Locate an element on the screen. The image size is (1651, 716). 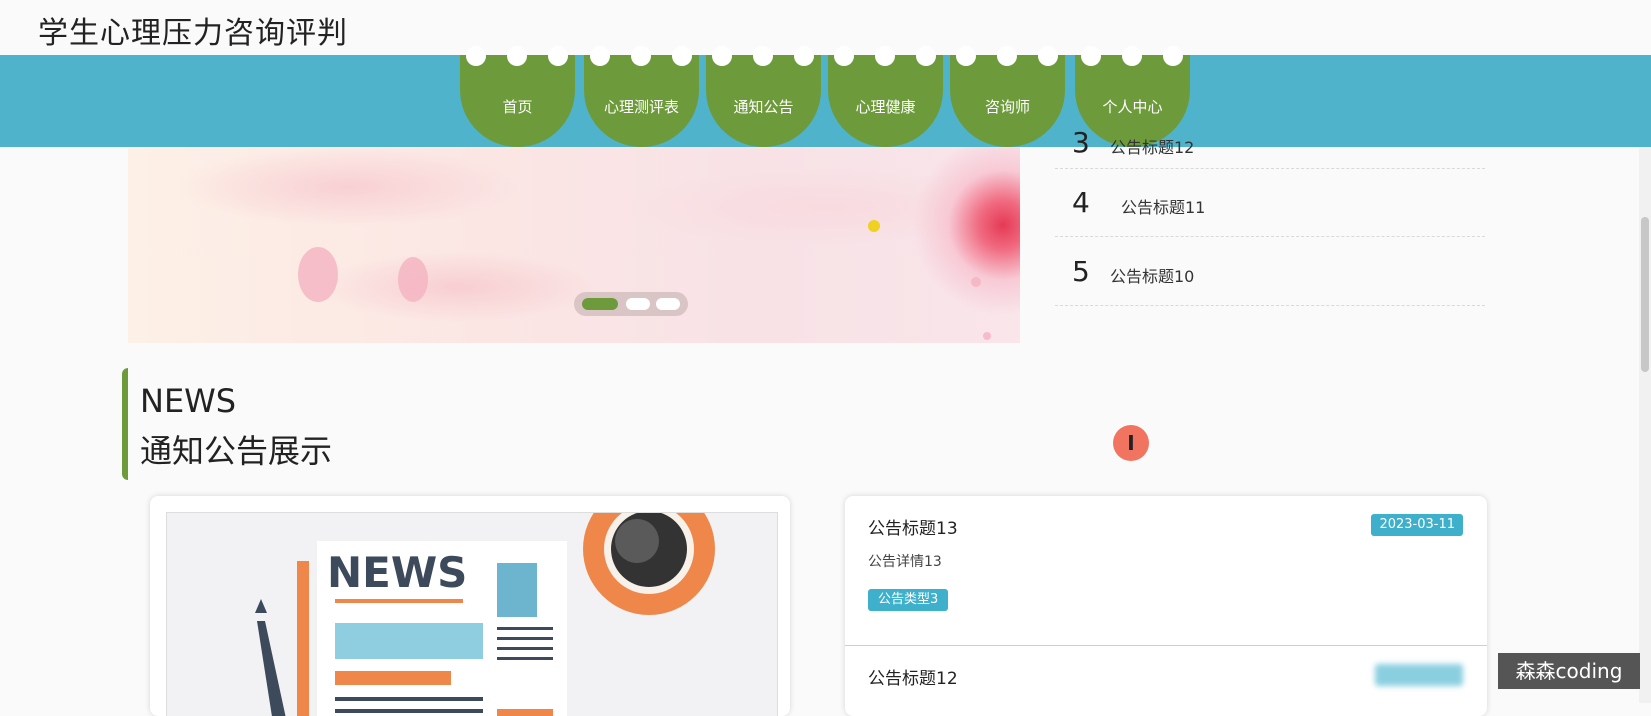
notice-list-card: 公告标题13 2023-03-11 公告详情13 公告类型3 公告标题12 is located at coordinates (1166, 606).